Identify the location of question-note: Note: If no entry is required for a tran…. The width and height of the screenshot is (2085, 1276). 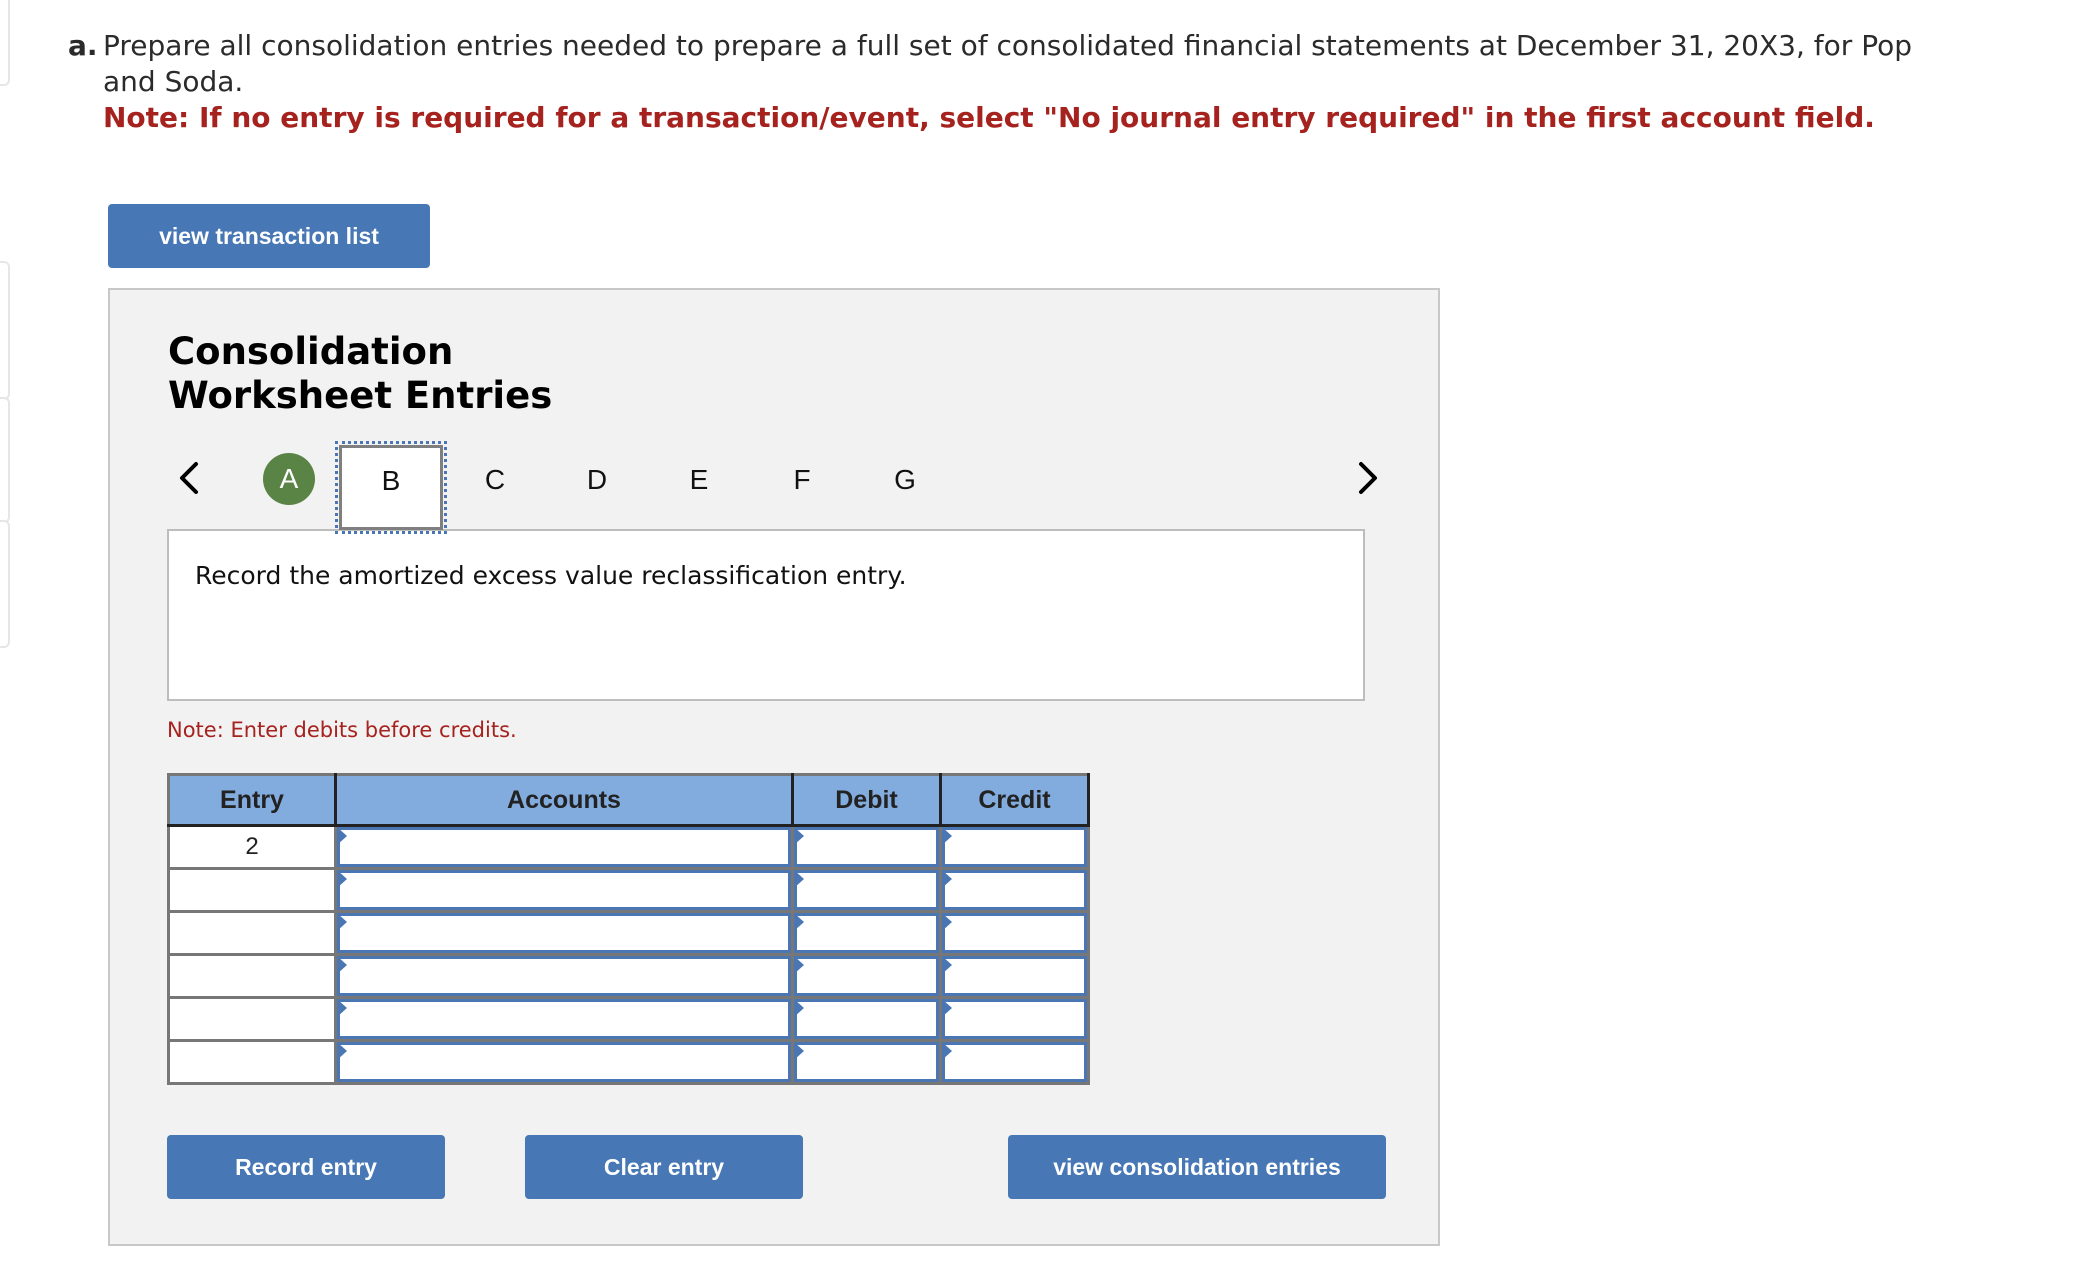
(989, 117).